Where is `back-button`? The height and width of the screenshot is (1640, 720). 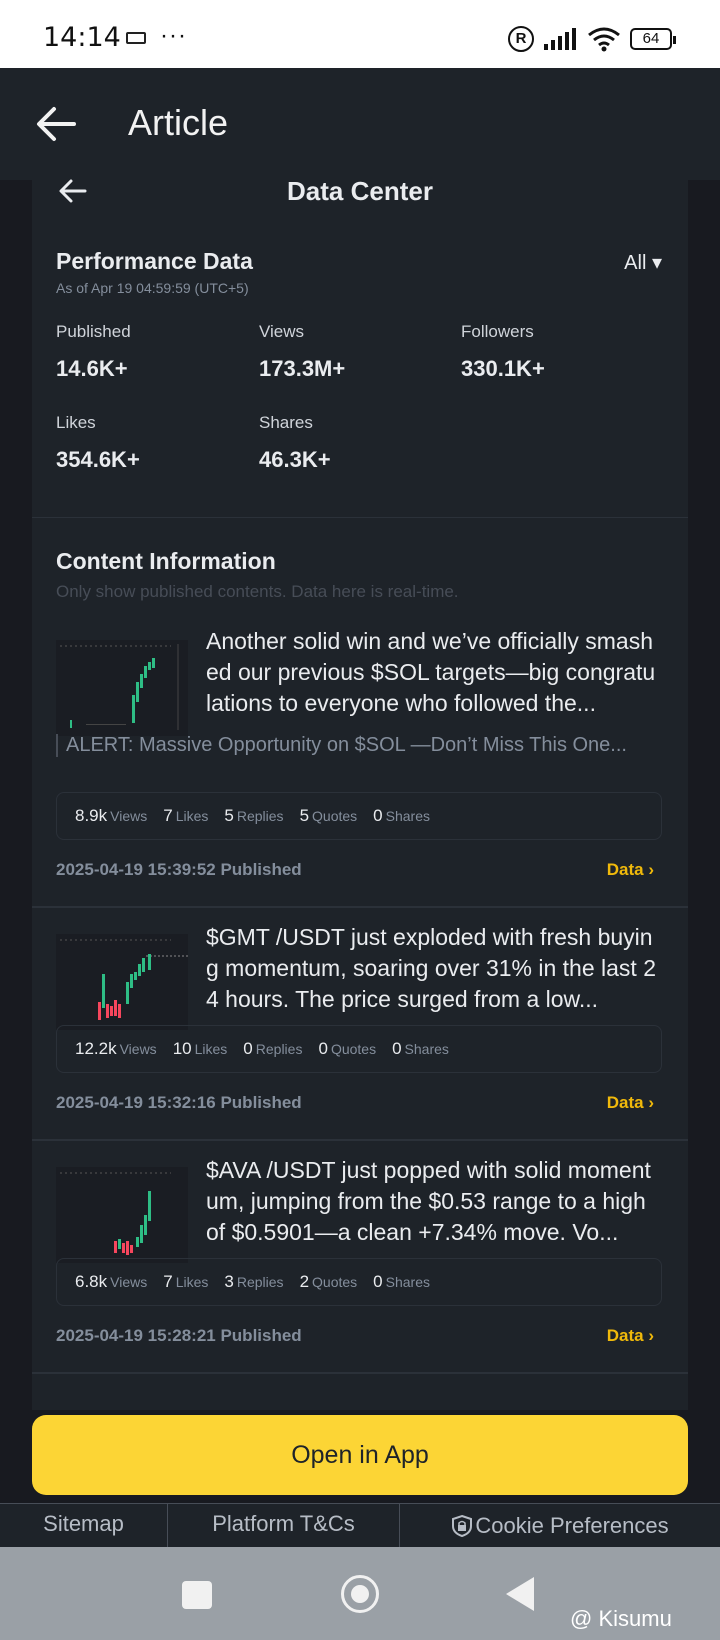
back-button is located at coordinates (520, 1594).